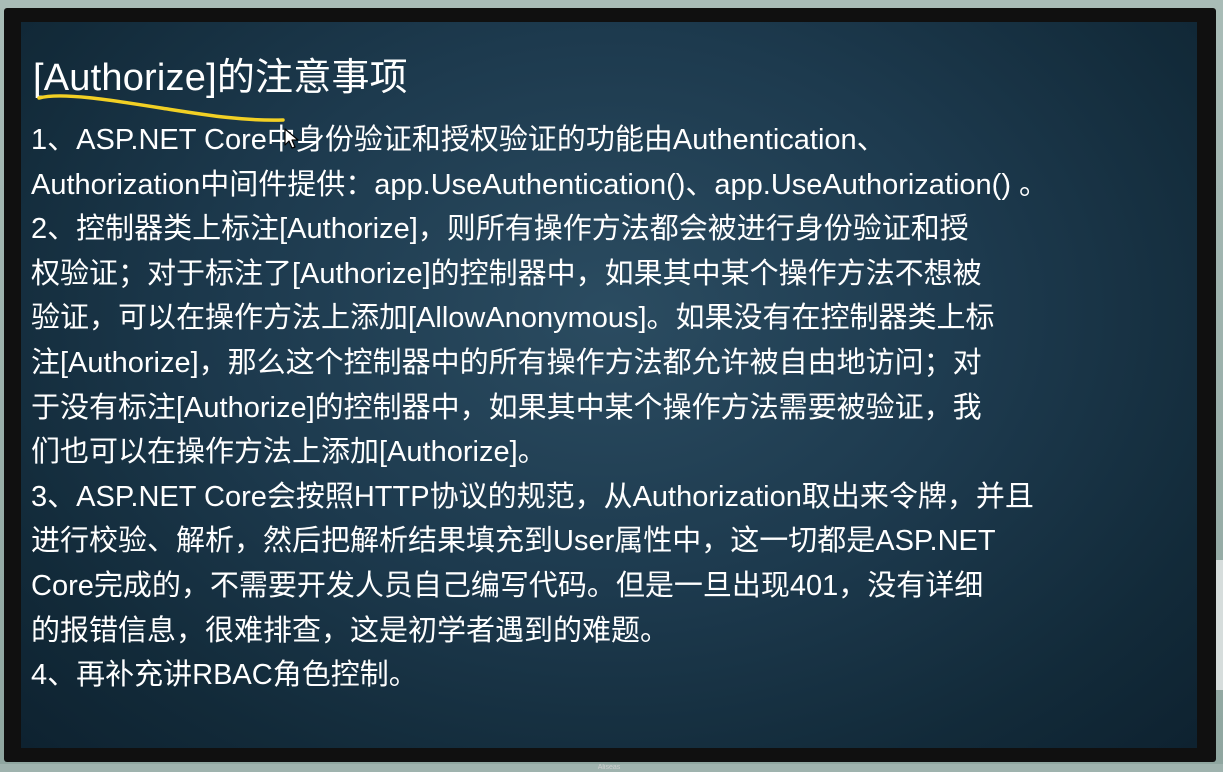  Describe the element at coordinates (506, 407) in the screenshot. I see `point-2-line: 于没有标注[Authorize]的控制器中，如果其中某个操作方法需要被验证，我` at that location.